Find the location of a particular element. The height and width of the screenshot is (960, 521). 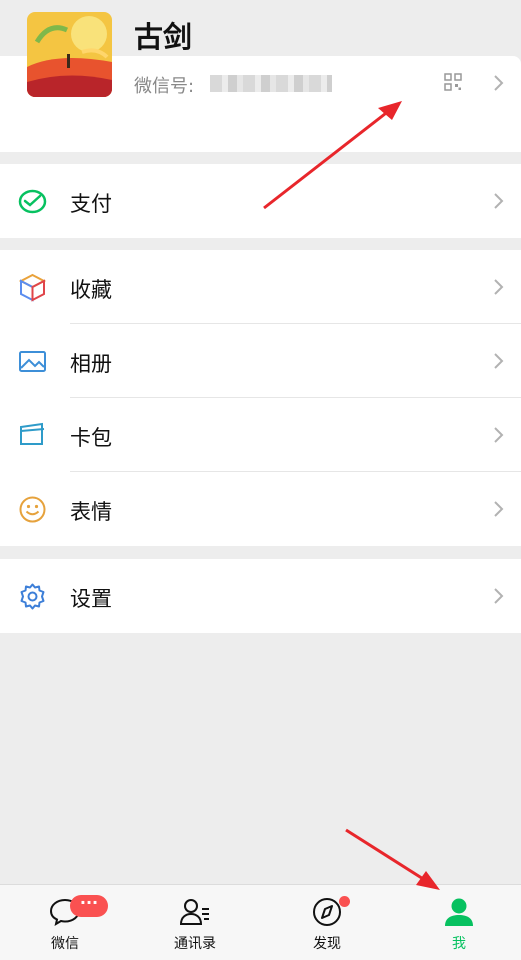

new-content-dot is located at coordinates (344, 901).